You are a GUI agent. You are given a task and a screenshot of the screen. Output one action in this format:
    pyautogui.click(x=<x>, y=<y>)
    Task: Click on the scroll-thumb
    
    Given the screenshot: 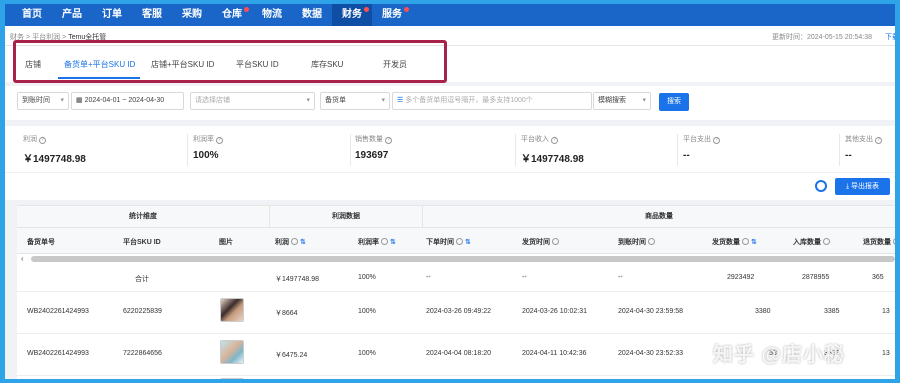 What is the action you would take?
    pyautogui.click(x=463, y=259)
    